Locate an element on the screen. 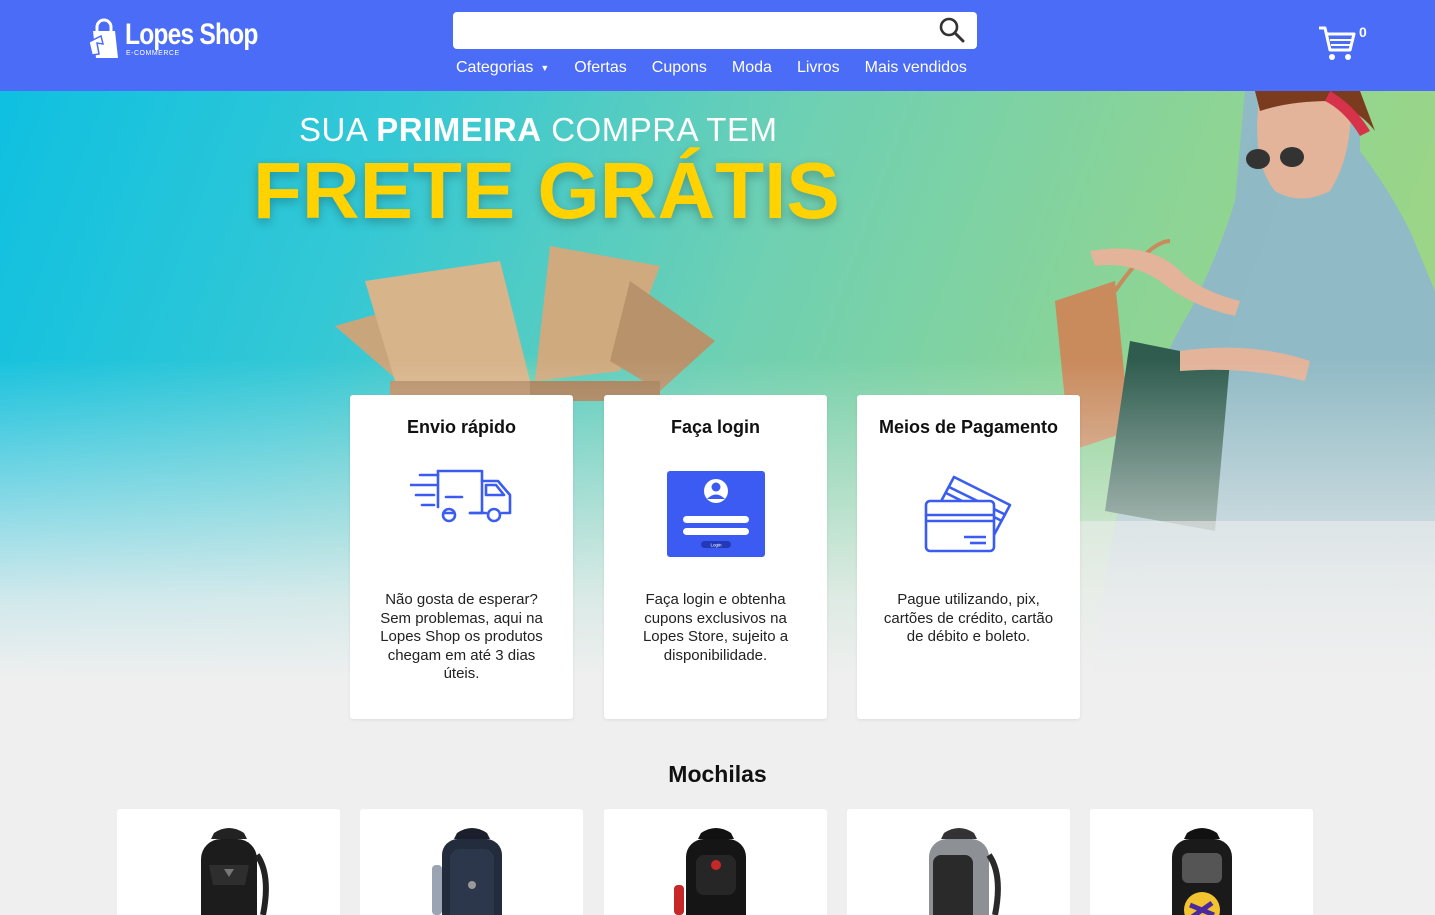 This screenshot has height=915, width=1435. hero-text-bold: PRIMEIRA is located at coordinates (459, 129).